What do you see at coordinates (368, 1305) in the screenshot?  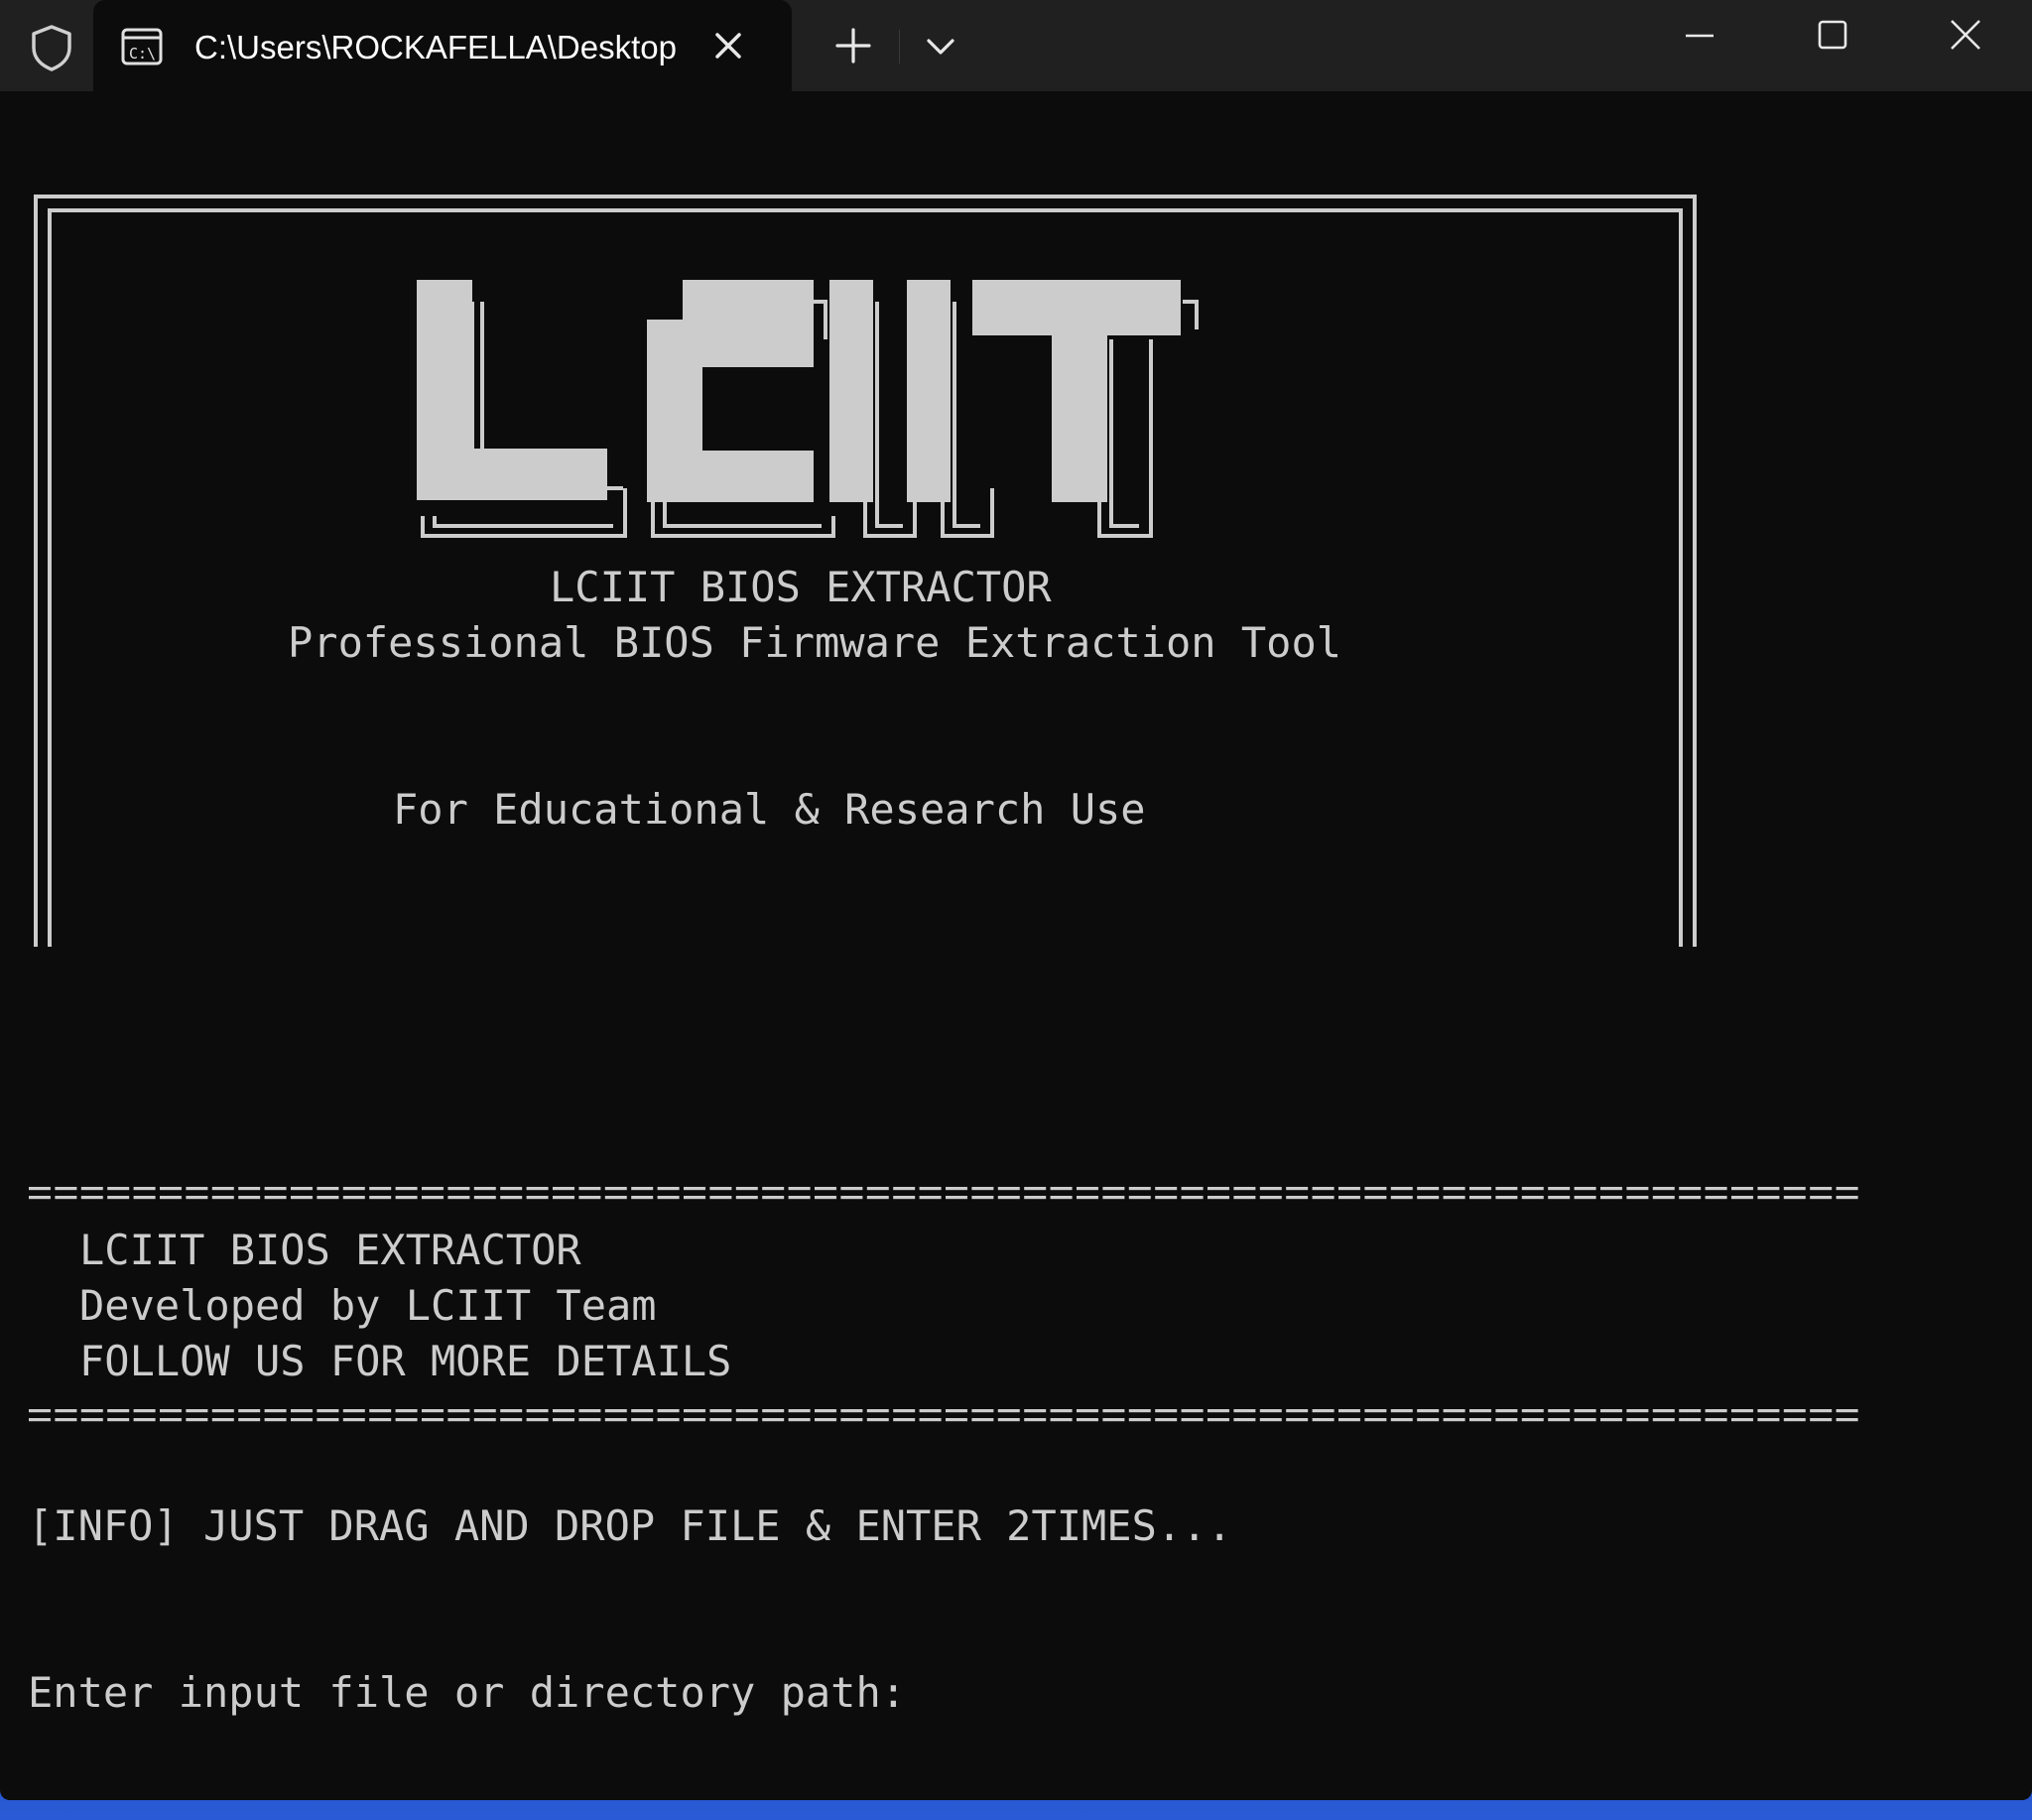 I see `info-line-2: Developed by LCIIT Team` at bounding box center [368, 1305].